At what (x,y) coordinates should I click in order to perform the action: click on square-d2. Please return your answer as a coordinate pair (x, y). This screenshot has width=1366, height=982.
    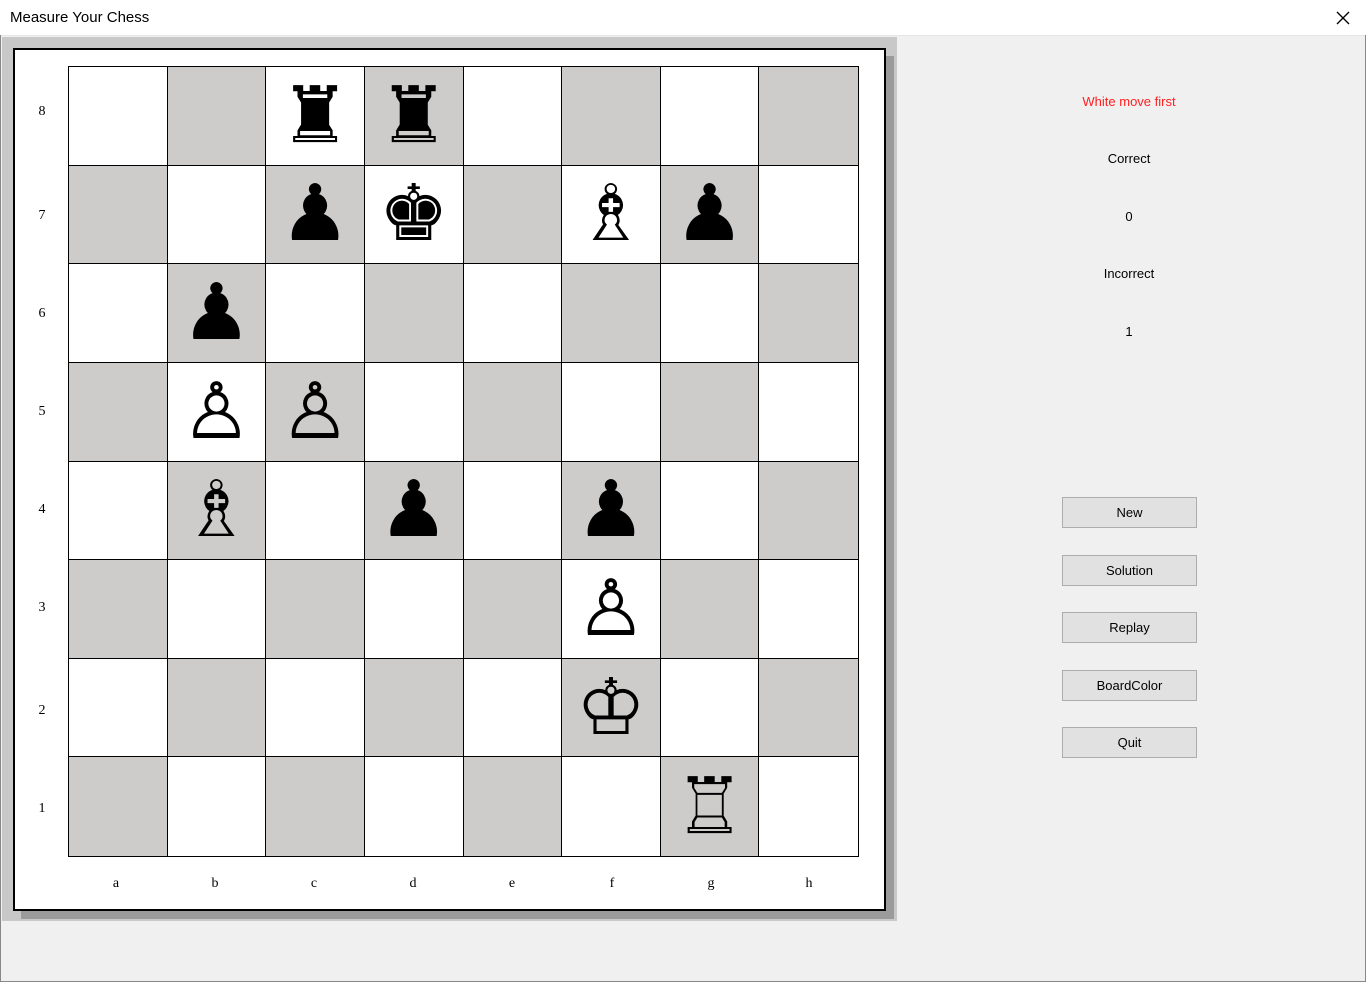
    Looking at the image, I should click on (414, 708).